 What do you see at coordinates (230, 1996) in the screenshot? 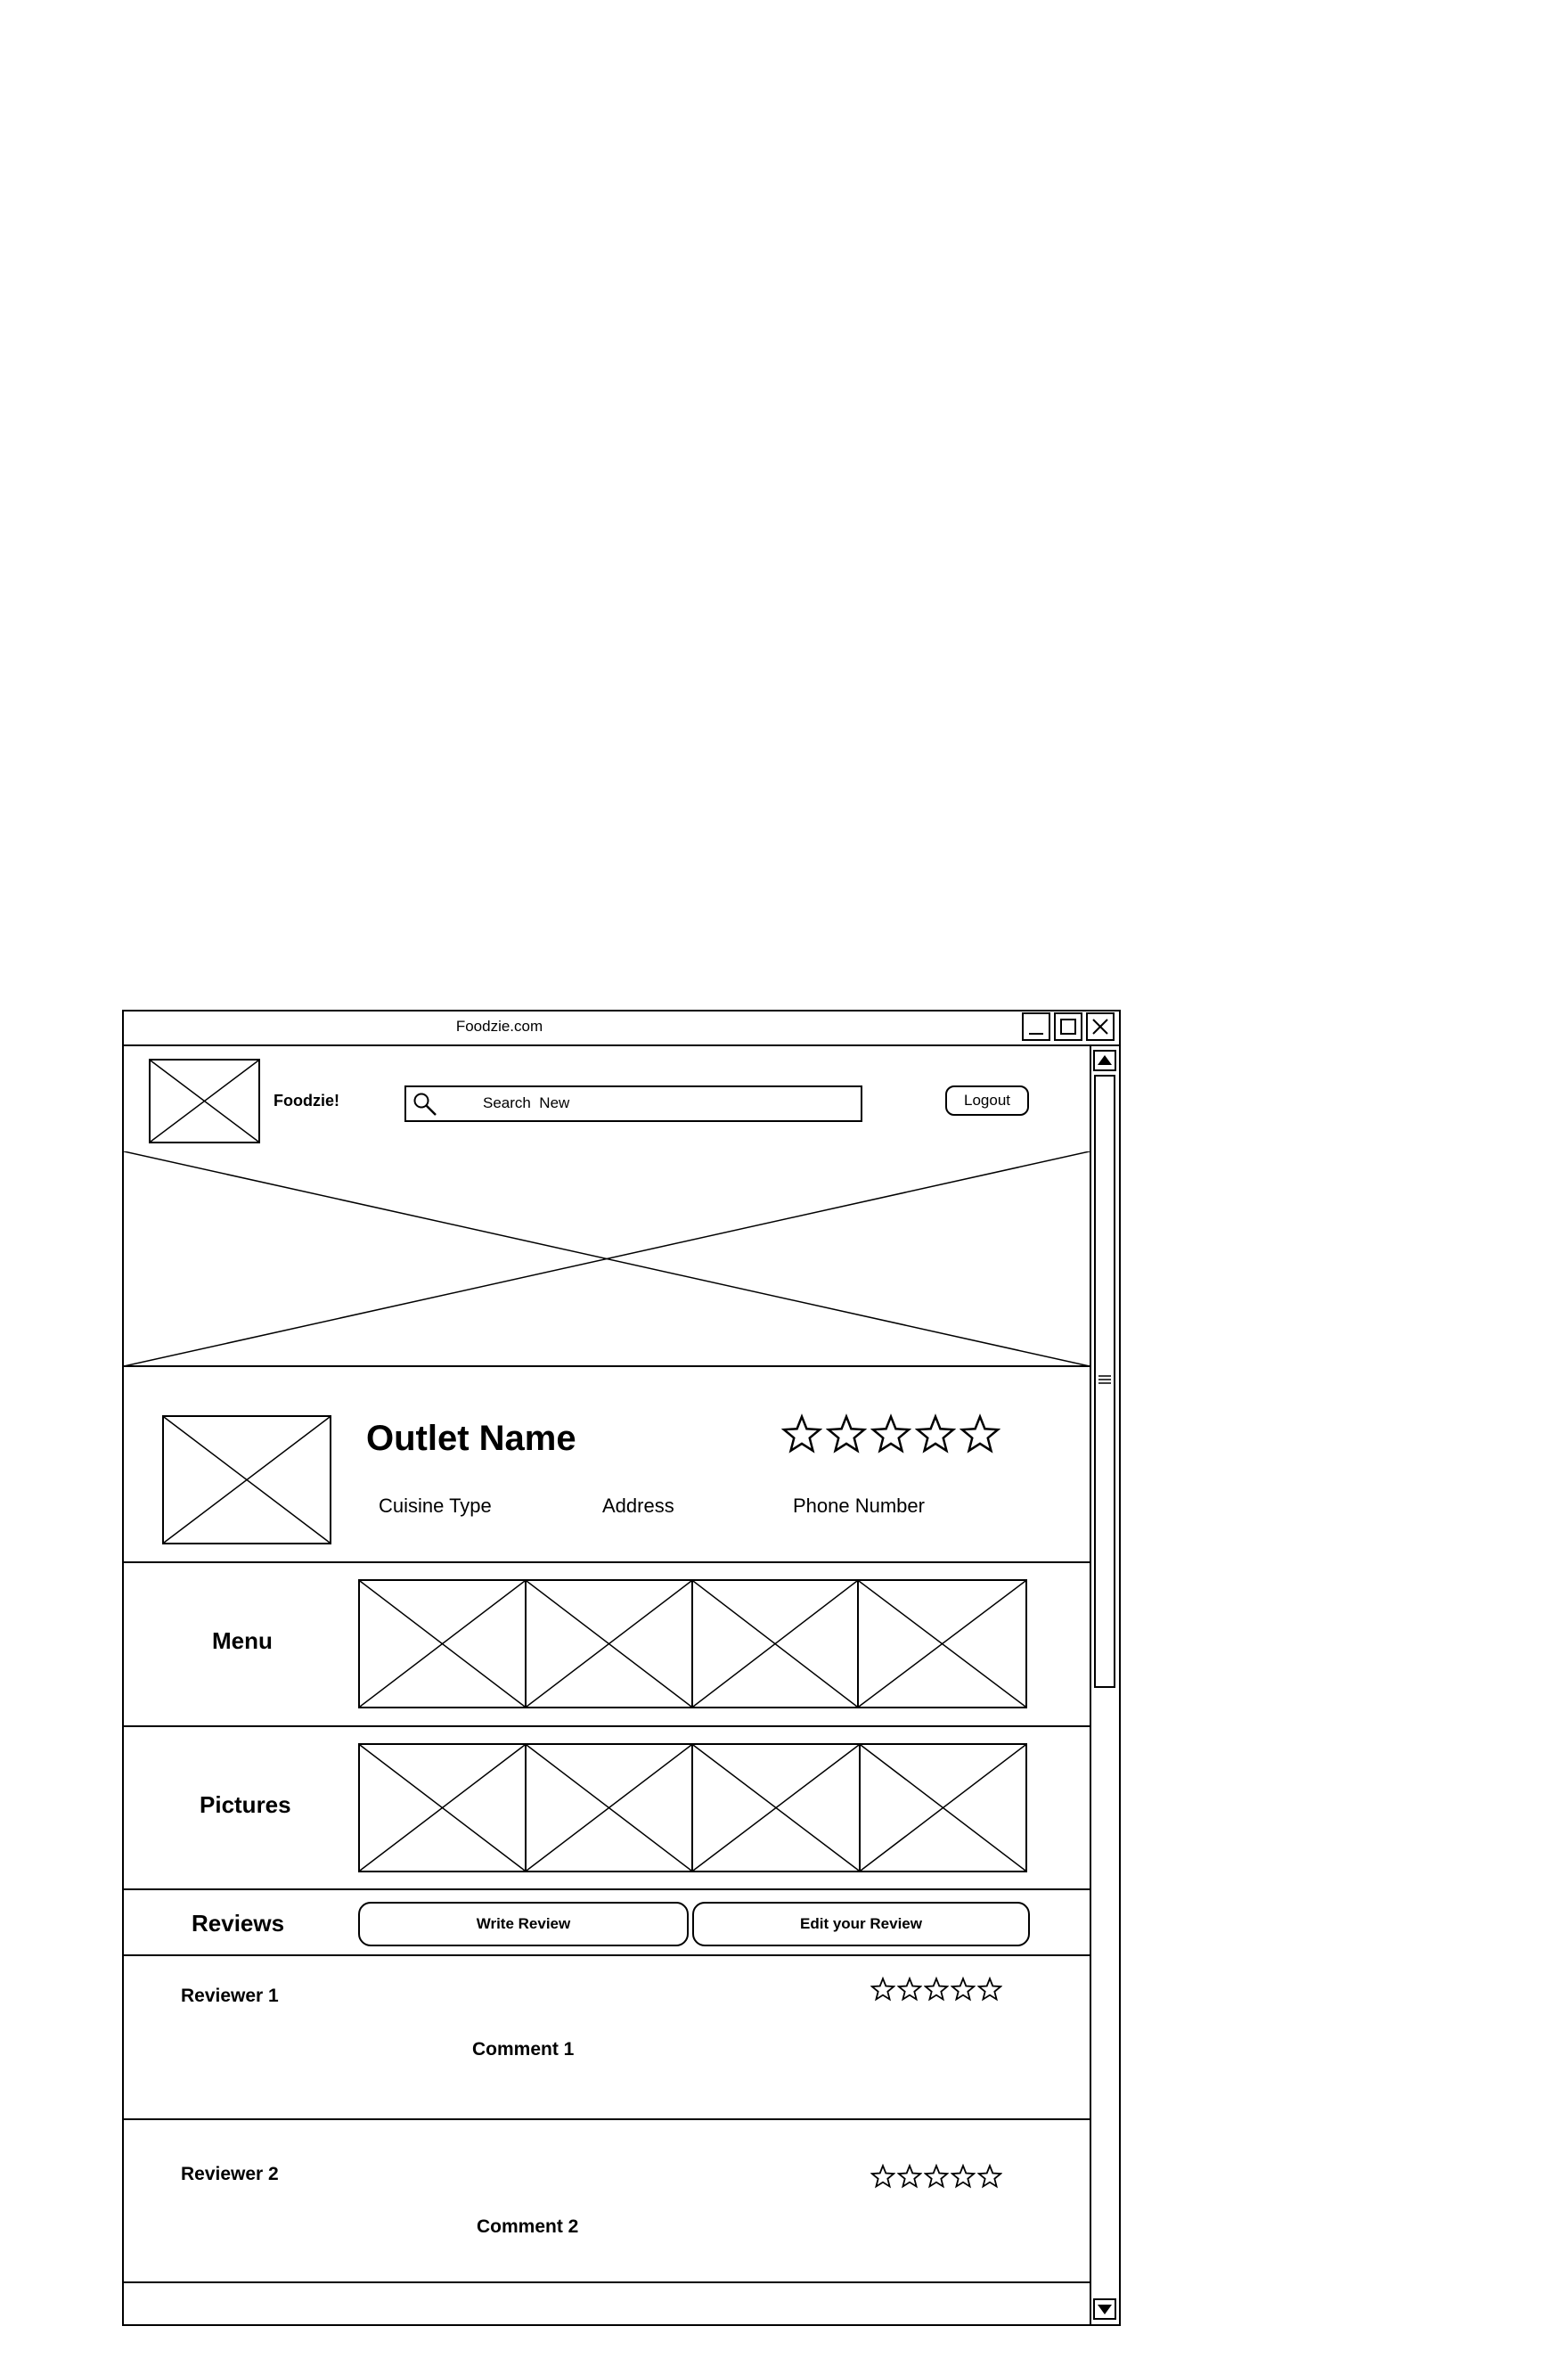
I see `reviewer-name: Reviewer 1` at bounding box center [230, 1996].